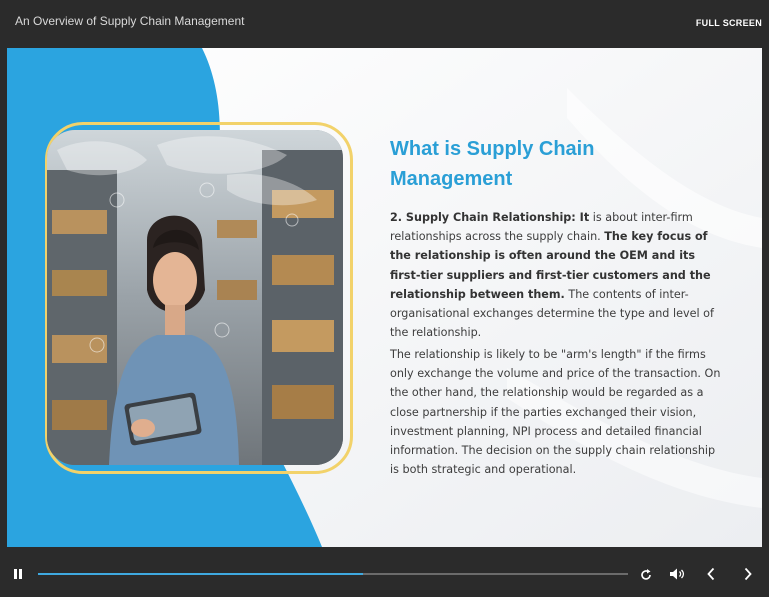 The image size is (769, 597). Describe the element at coordinates (130, 21) in the screenshot. I see `course-title: An Overview of Supply Chain Management` at that location.